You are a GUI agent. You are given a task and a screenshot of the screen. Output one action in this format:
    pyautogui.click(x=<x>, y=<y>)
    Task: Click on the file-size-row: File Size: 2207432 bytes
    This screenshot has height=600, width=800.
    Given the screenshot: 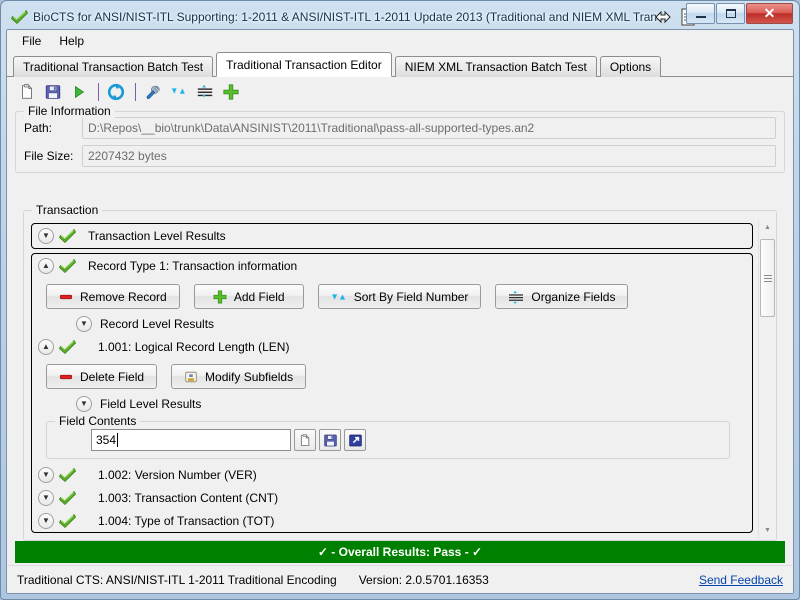 What is the action you would take?
    pyautogui.click(x=400, y=156)
    